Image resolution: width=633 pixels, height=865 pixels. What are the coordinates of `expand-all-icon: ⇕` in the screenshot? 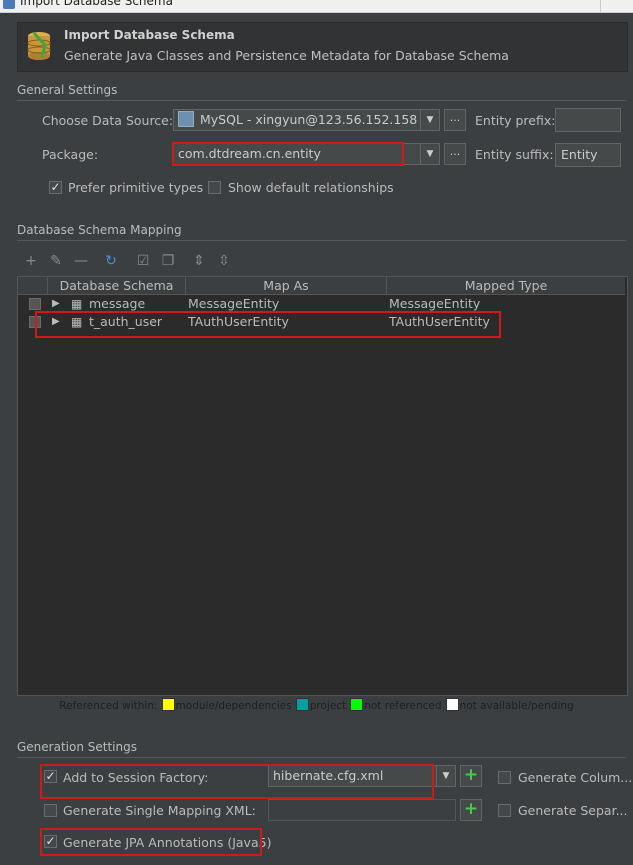 It's located at (199, 261).